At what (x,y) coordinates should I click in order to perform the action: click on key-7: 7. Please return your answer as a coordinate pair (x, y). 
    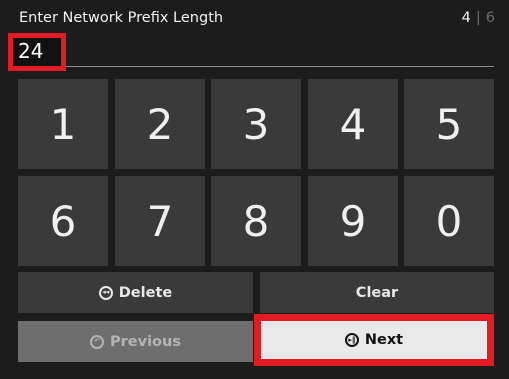
    Looking at the image, I should click on (160, 221).